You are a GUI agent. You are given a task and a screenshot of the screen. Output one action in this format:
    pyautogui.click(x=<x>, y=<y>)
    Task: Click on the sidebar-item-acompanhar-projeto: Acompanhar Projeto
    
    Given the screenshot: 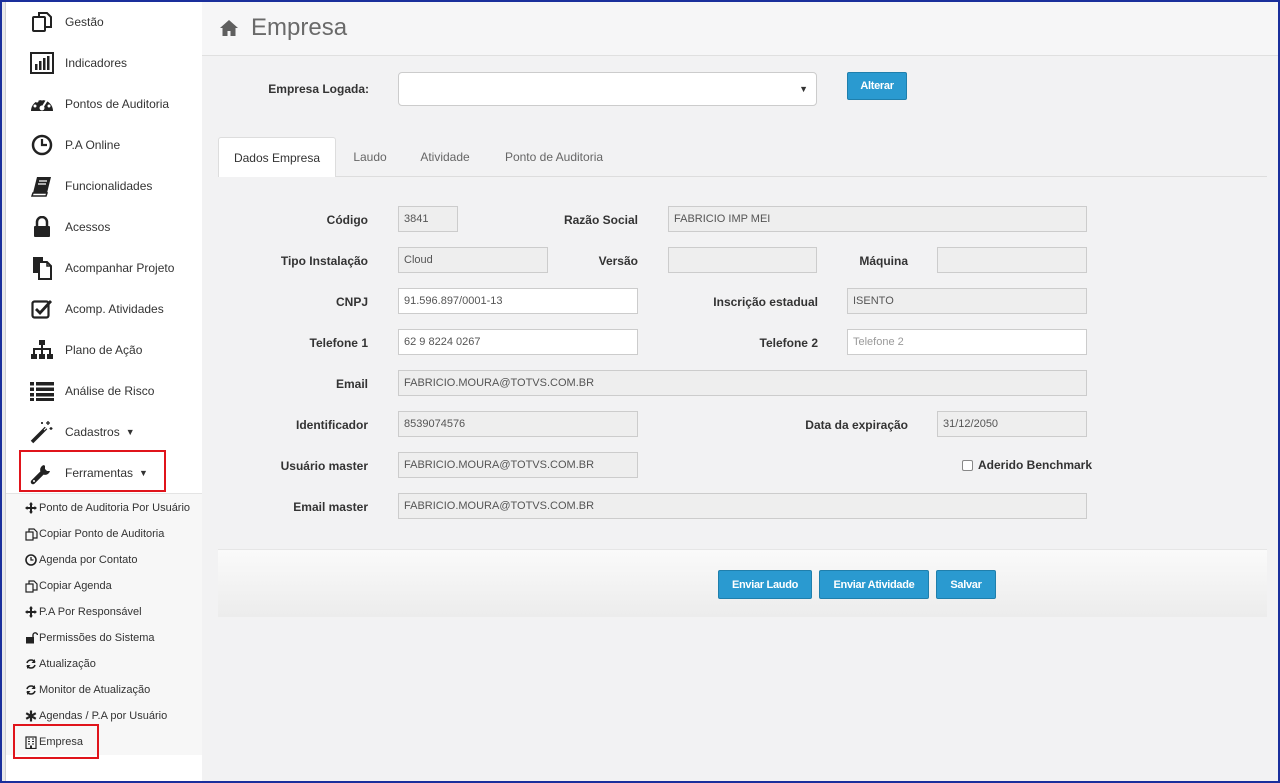 What is the action you would take?
    pyautogui.click(x=104, y=267)
    